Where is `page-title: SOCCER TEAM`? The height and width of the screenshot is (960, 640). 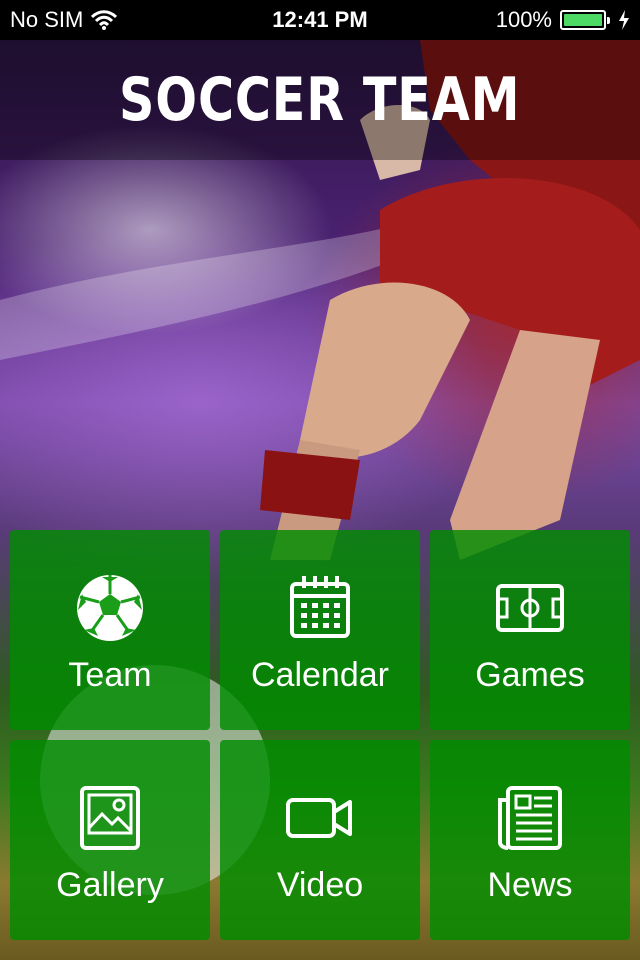
page-title: SOCCER TEAM is located at coordinates (320, 100).